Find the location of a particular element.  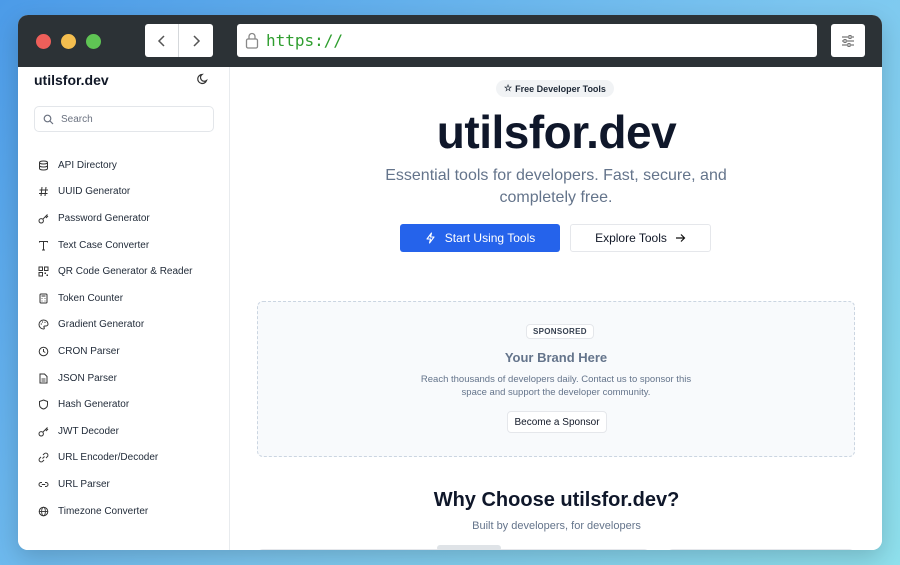

clock-icon is located at coordinates (43, 351).